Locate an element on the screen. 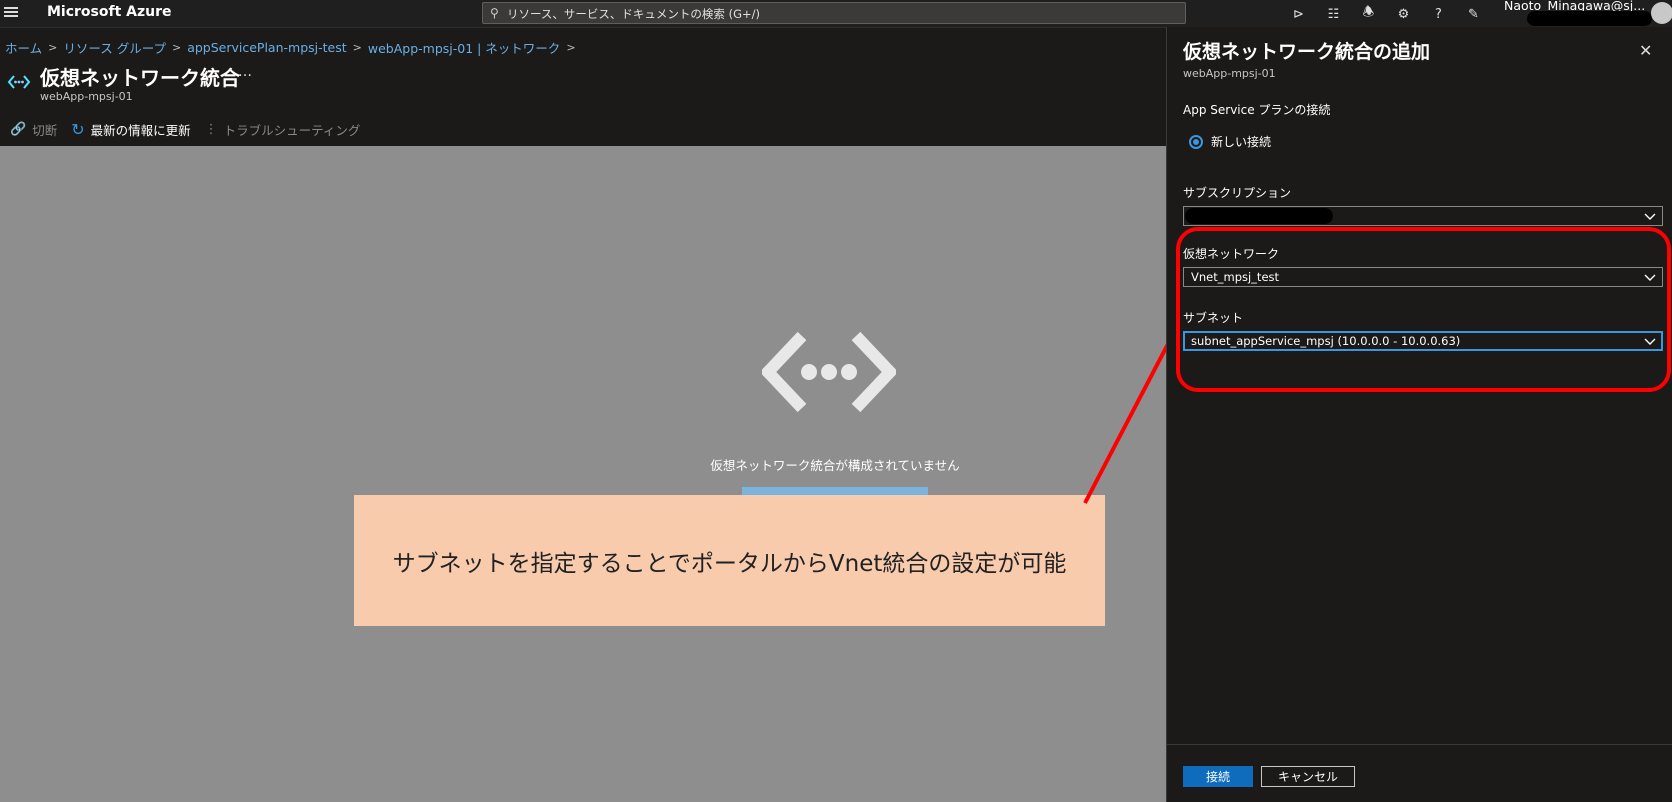 This screenshot has width=1672, height=802. new-connection-label: 新しい接続 is located at coordinates (1241, 142).